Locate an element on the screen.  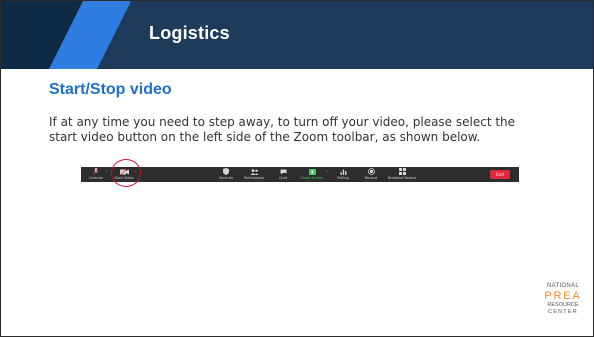
toolbar-record: Record is located at coordinates (371, 174).